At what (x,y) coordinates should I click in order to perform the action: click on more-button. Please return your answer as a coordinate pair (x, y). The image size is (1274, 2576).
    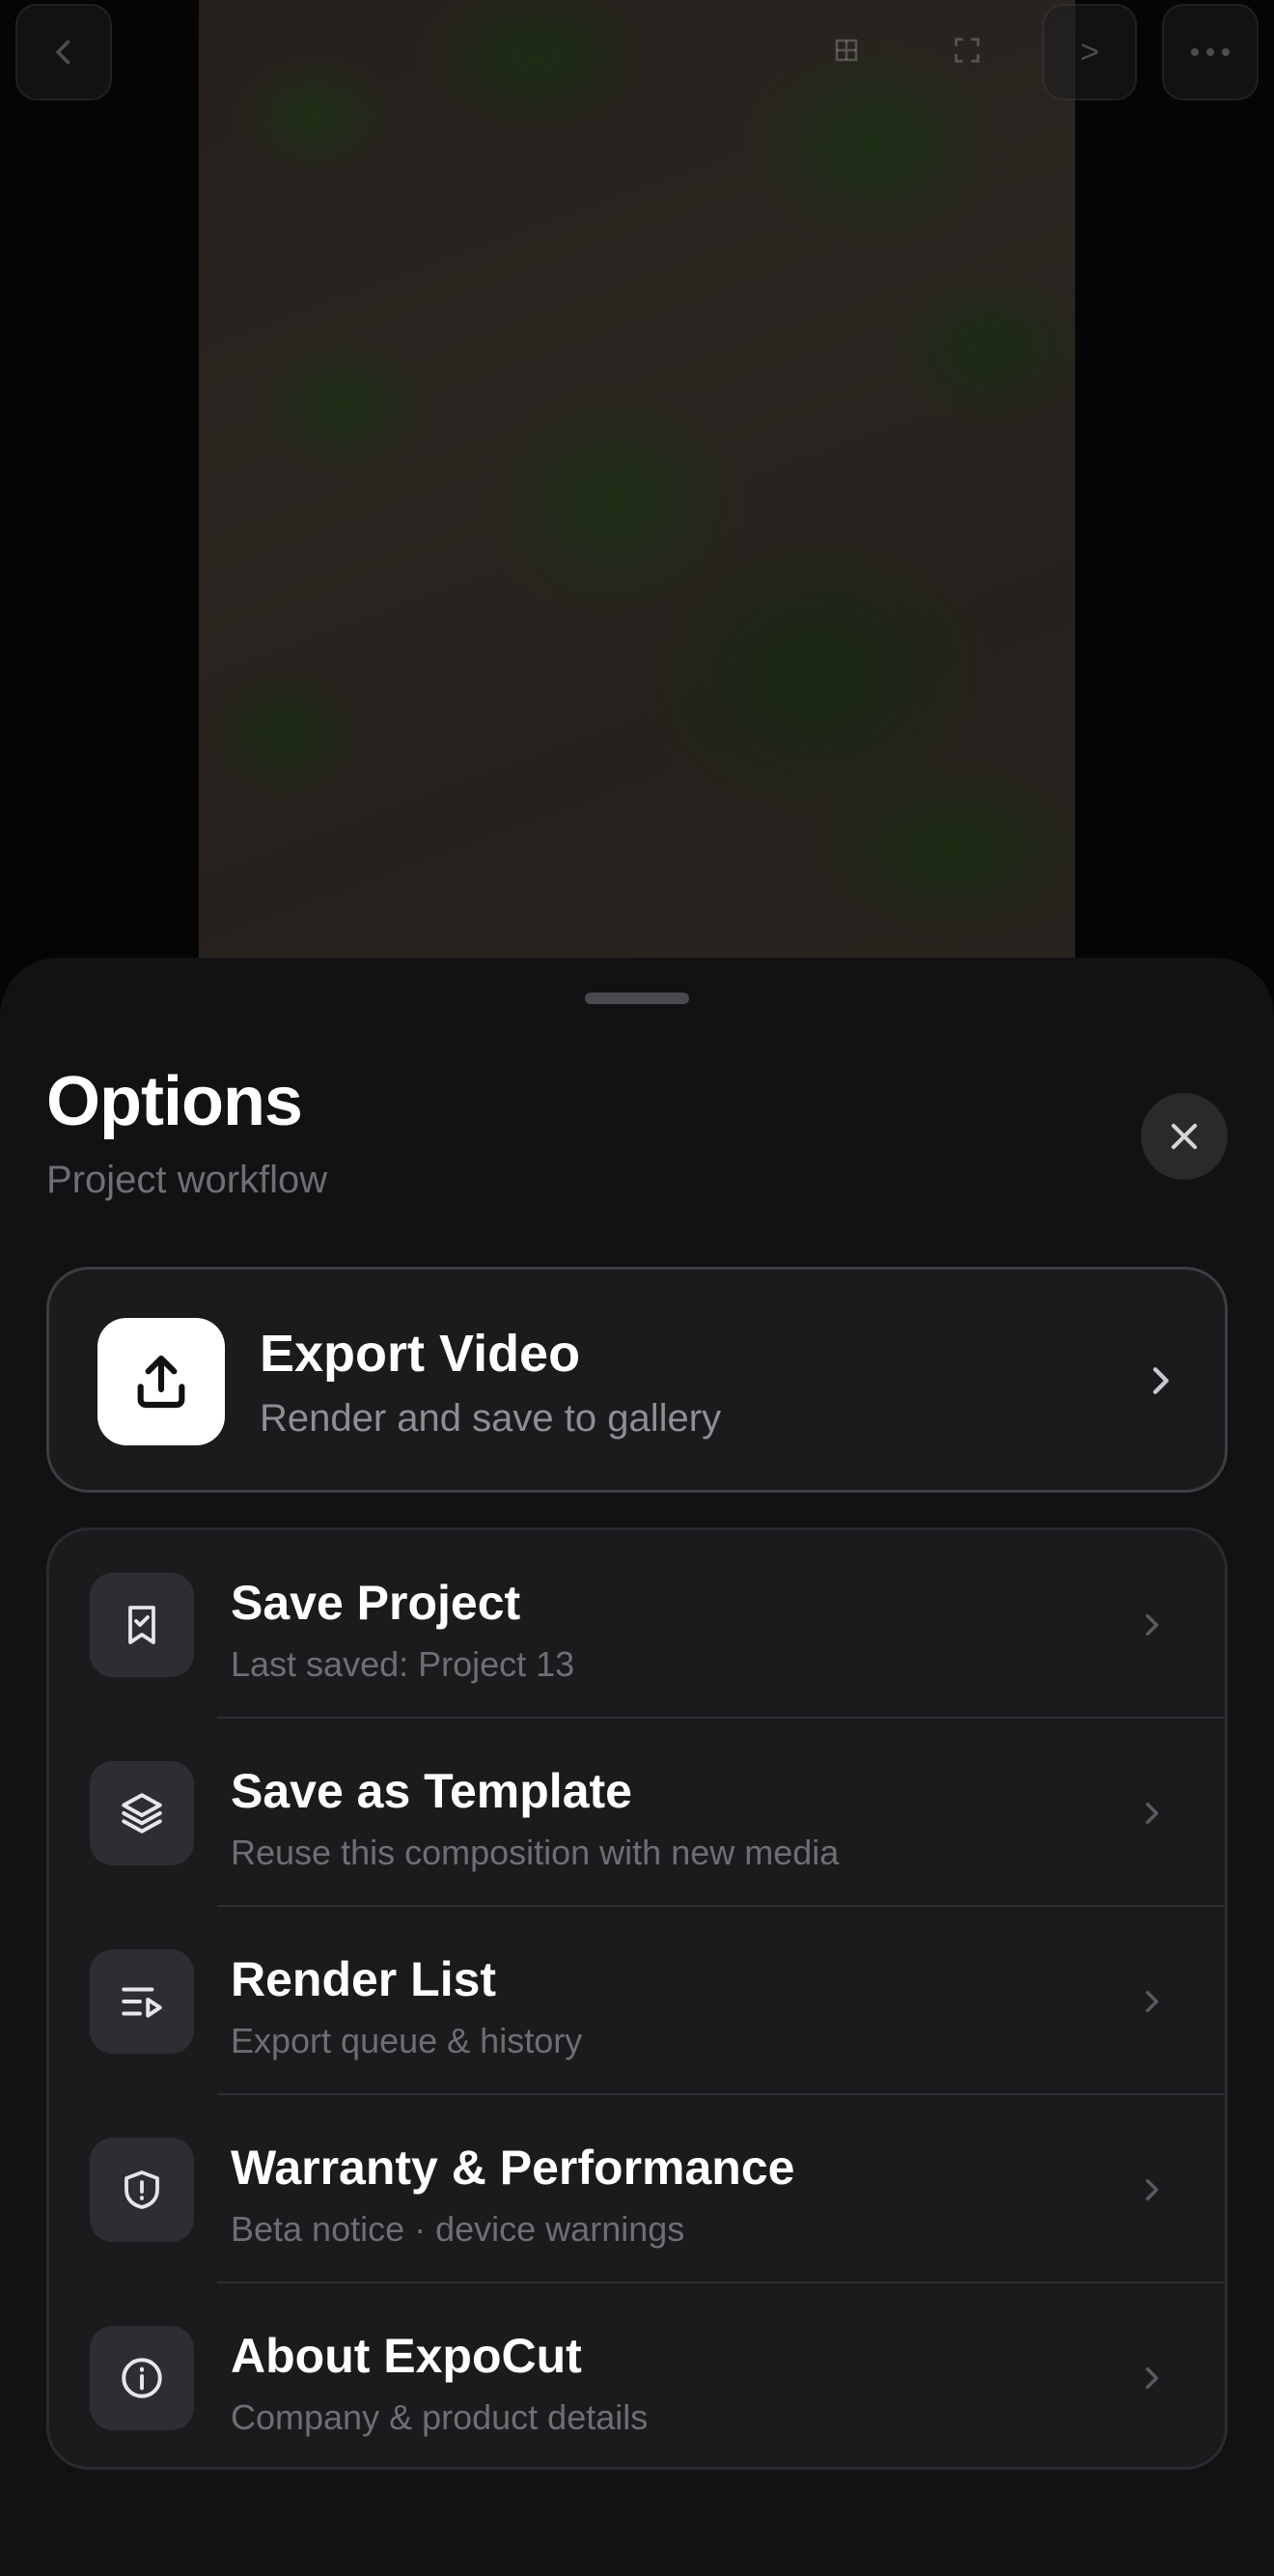
    Looking at the image, I should click on (1210, 52).